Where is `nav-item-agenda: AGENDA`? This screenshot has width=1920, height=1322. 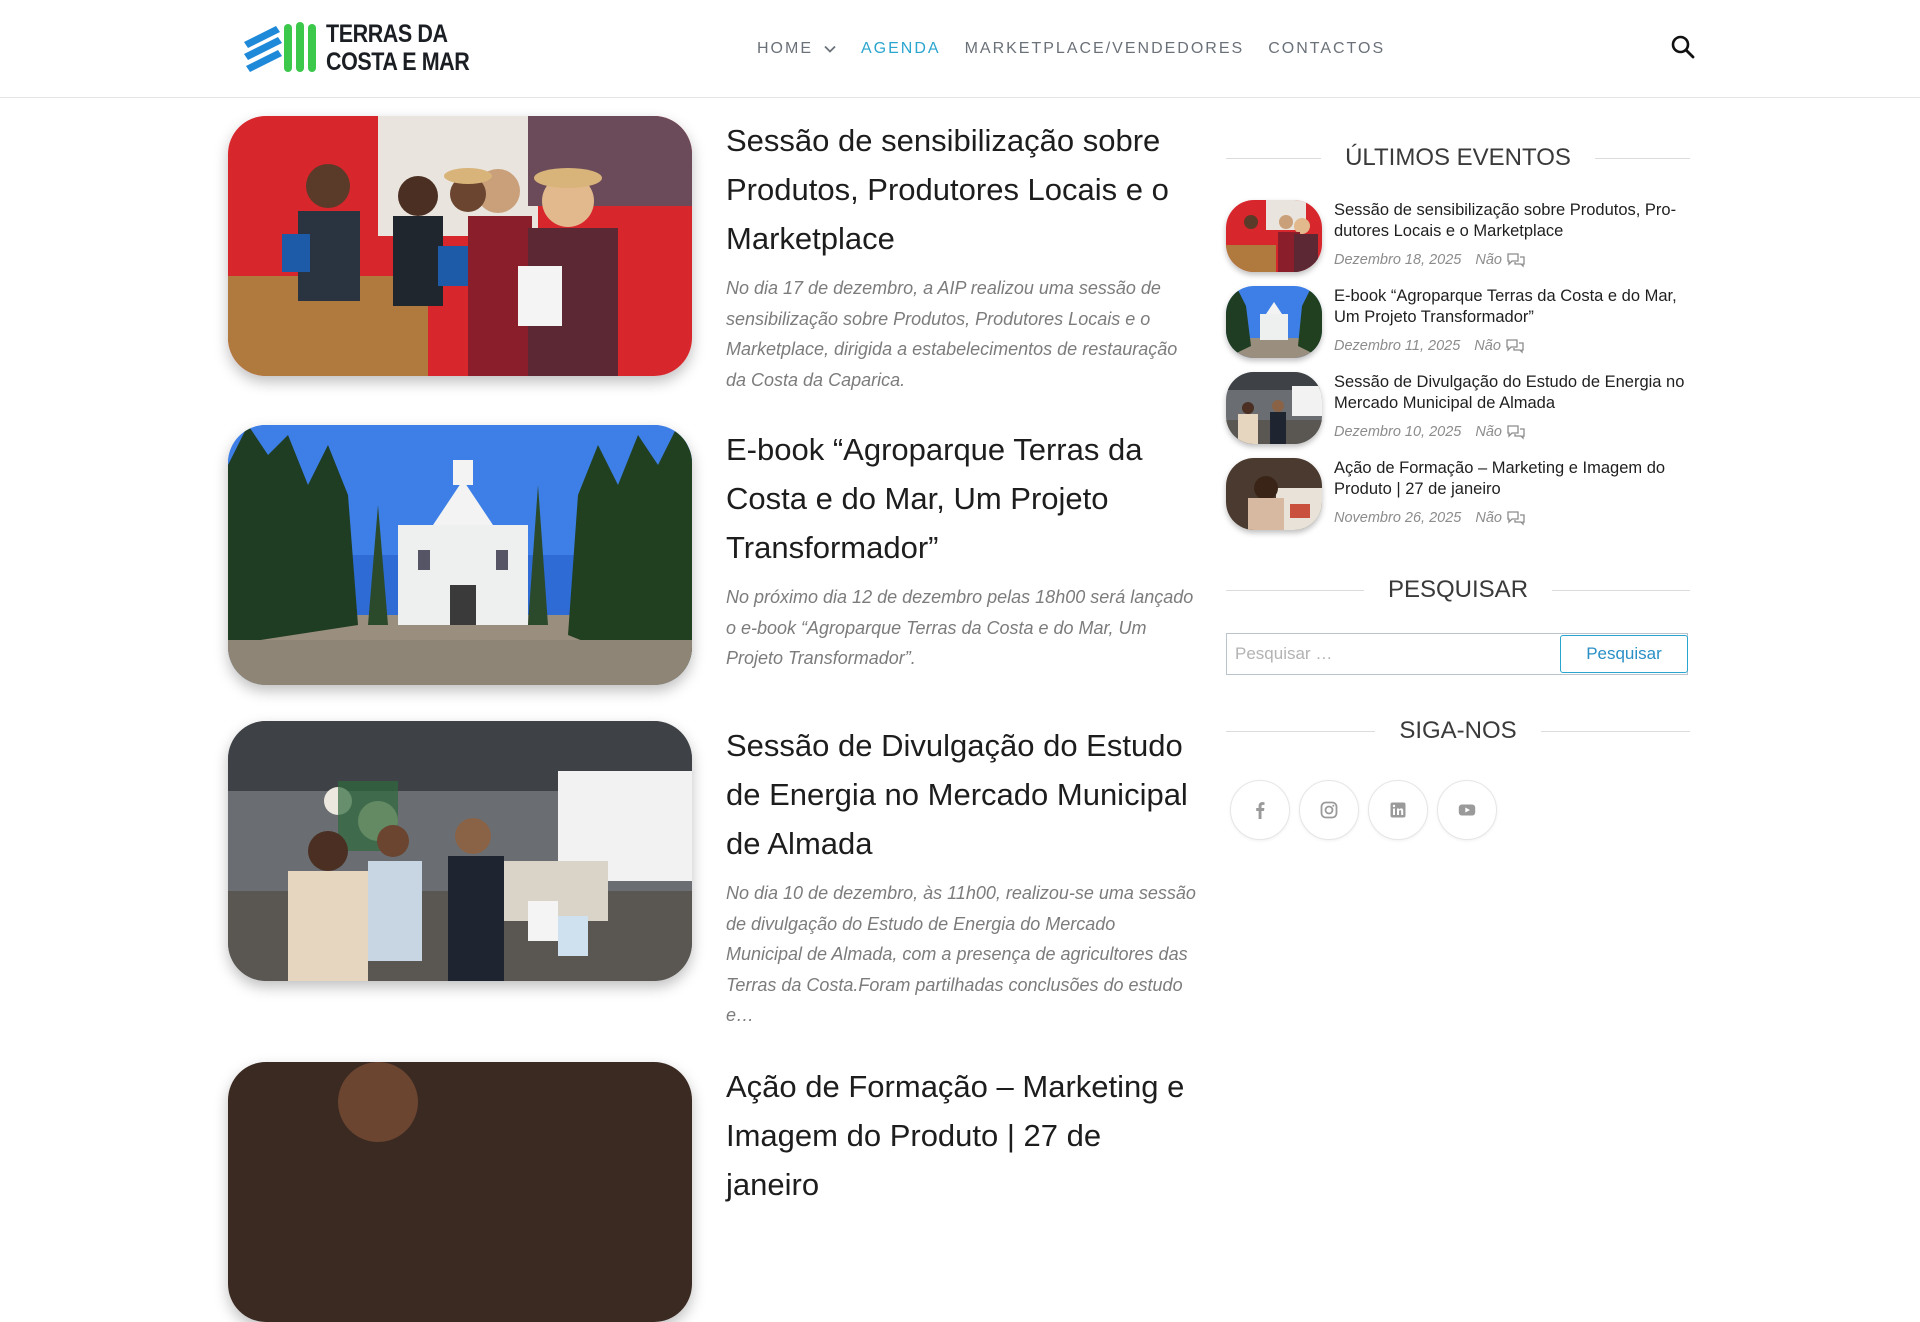
nav-item-agenda: AGENDA is located at coordinates (901, 49).